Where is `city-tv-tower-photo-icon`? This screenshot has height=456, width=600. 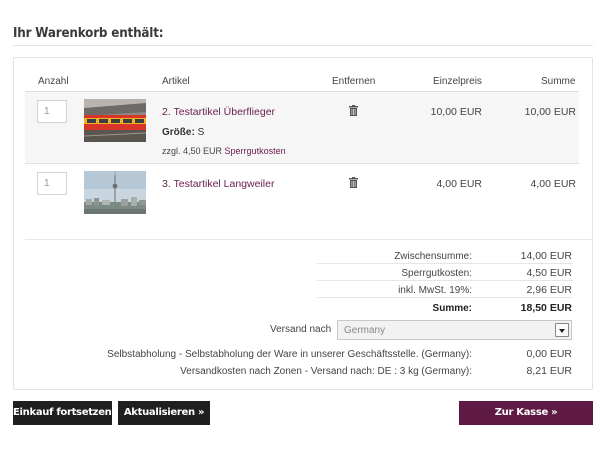
city-tv-tower-photo-icon is located at coordinates (115, 192).